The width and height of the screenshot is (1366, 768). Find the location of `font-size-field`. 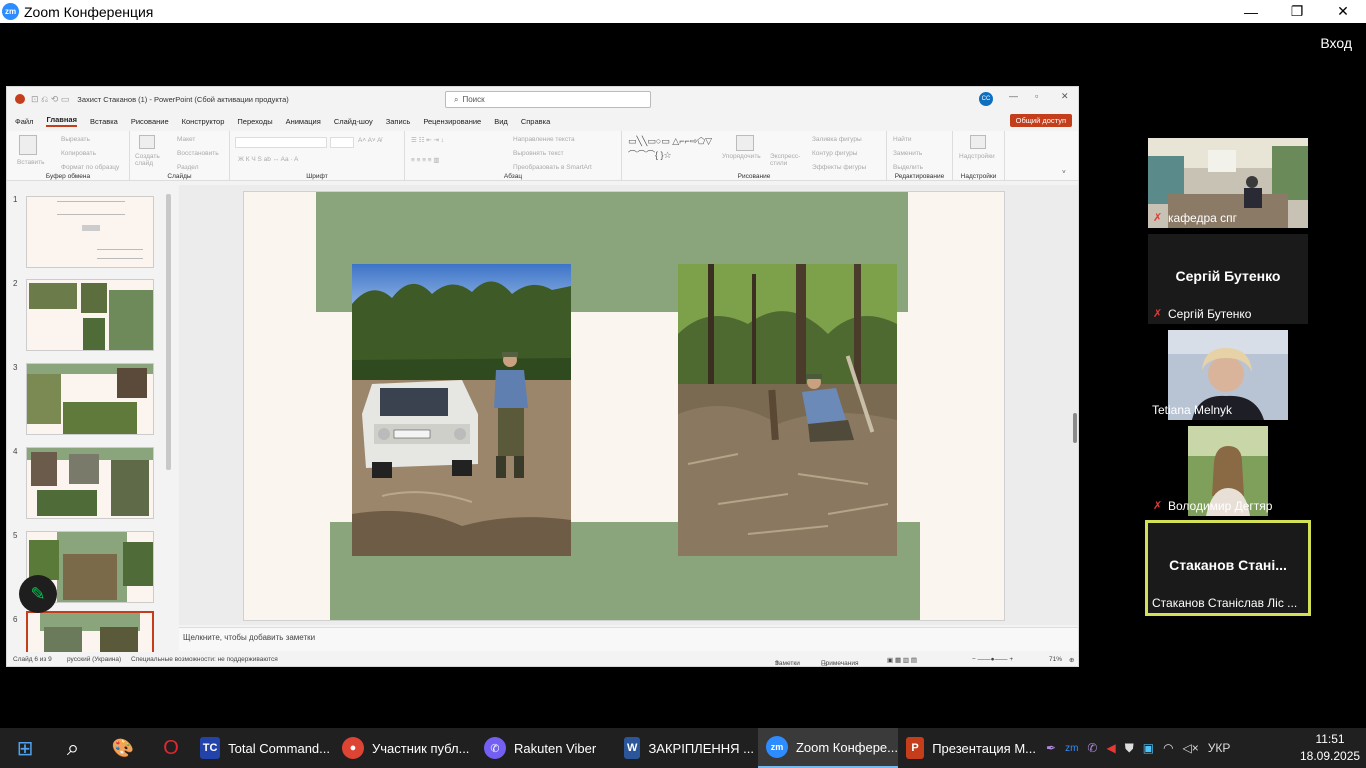

font-size-field is located at coordinates (342, 142).